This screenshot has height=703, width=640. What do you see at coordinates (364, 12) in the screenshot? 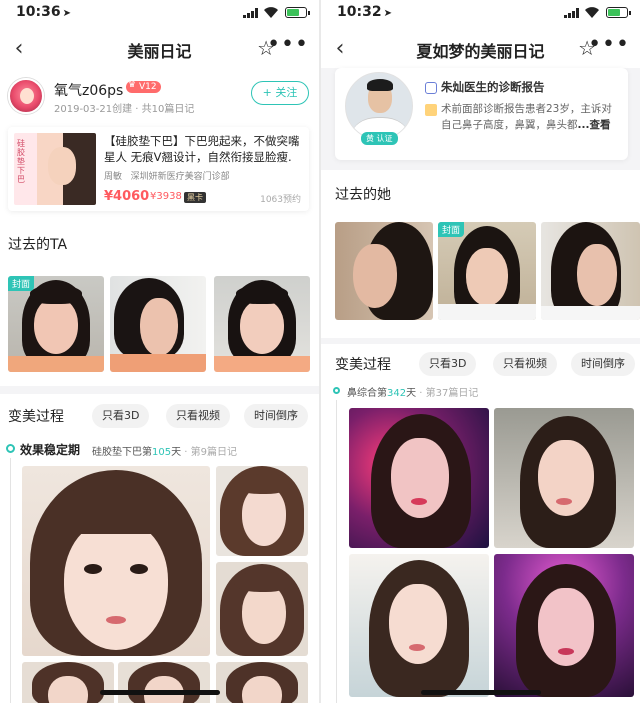
I see `status-time: 10:32 ➤` at bounding box center [364, 12].